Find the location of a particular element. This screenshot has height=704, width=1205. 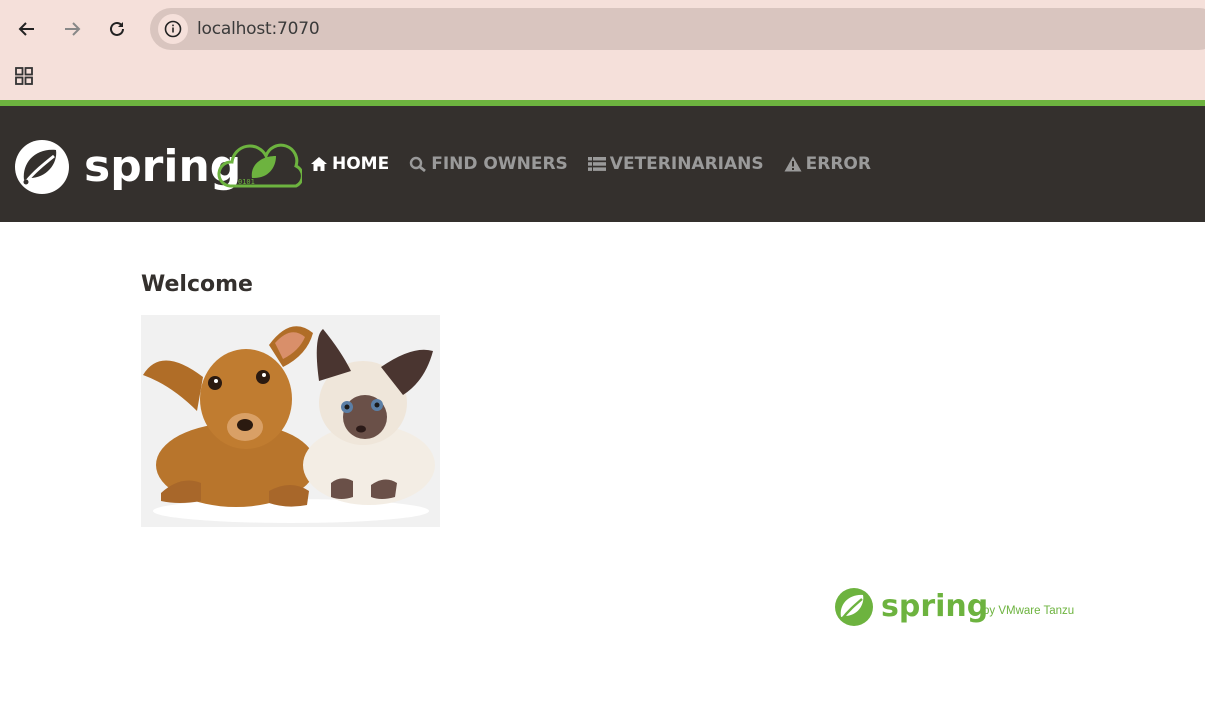

arrow-left-icon is located at coordinates (26, 29).